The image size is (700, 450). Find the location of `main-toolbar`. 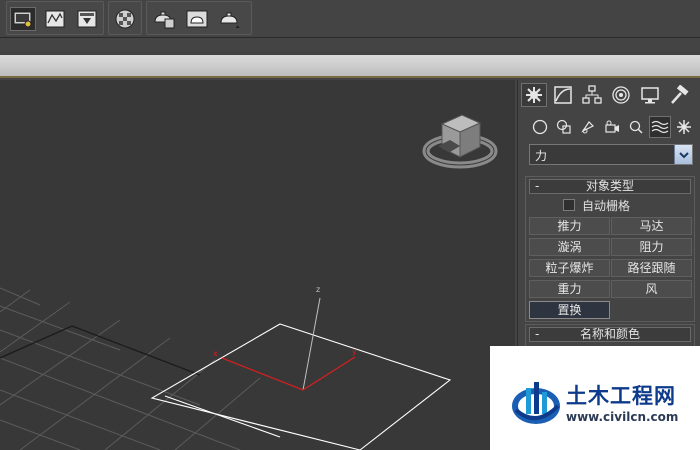

main-toolbar is located at coordinates (350, 19).